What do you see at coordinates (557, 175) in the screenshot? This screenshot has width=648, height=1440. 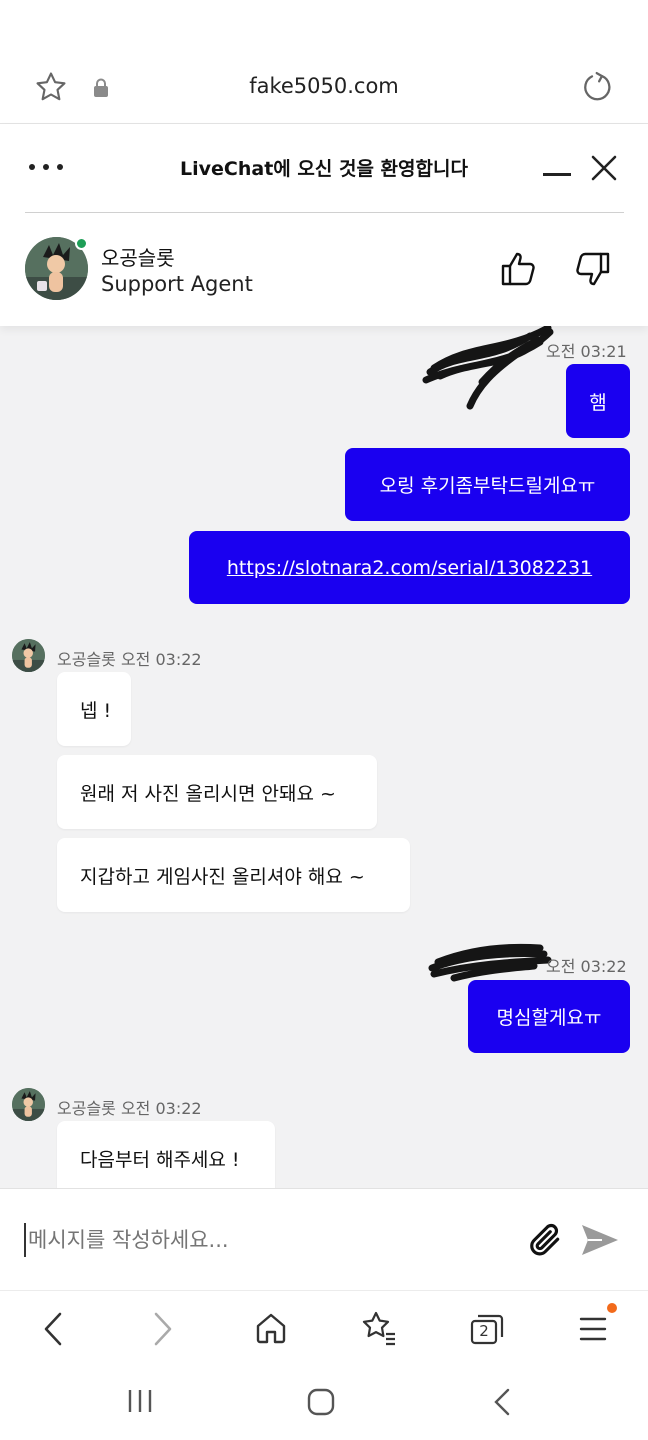 I see `minimize-icon` at bounding box center [557, 175].